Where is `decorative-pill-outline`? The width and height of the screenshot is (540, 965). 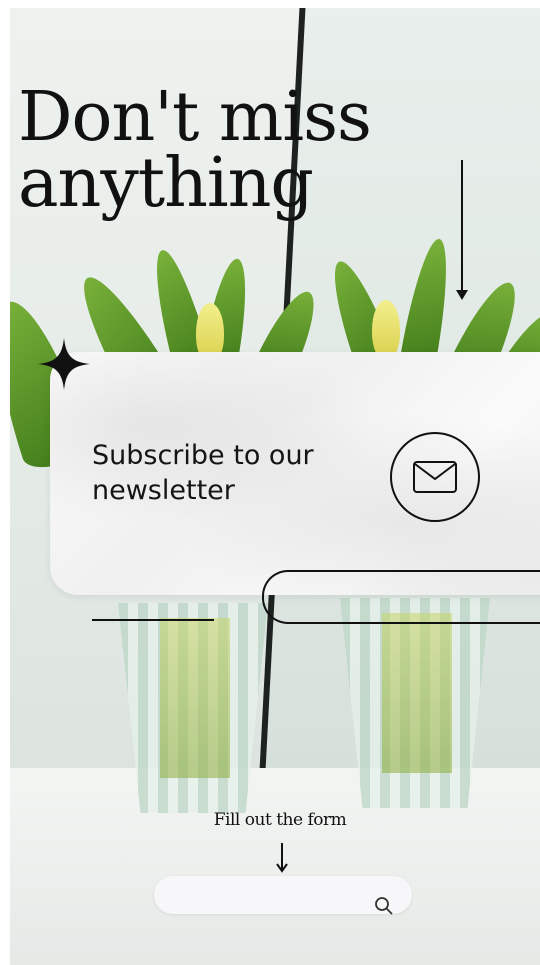 decorative-pill-outline is located at coordinates (401, 597).